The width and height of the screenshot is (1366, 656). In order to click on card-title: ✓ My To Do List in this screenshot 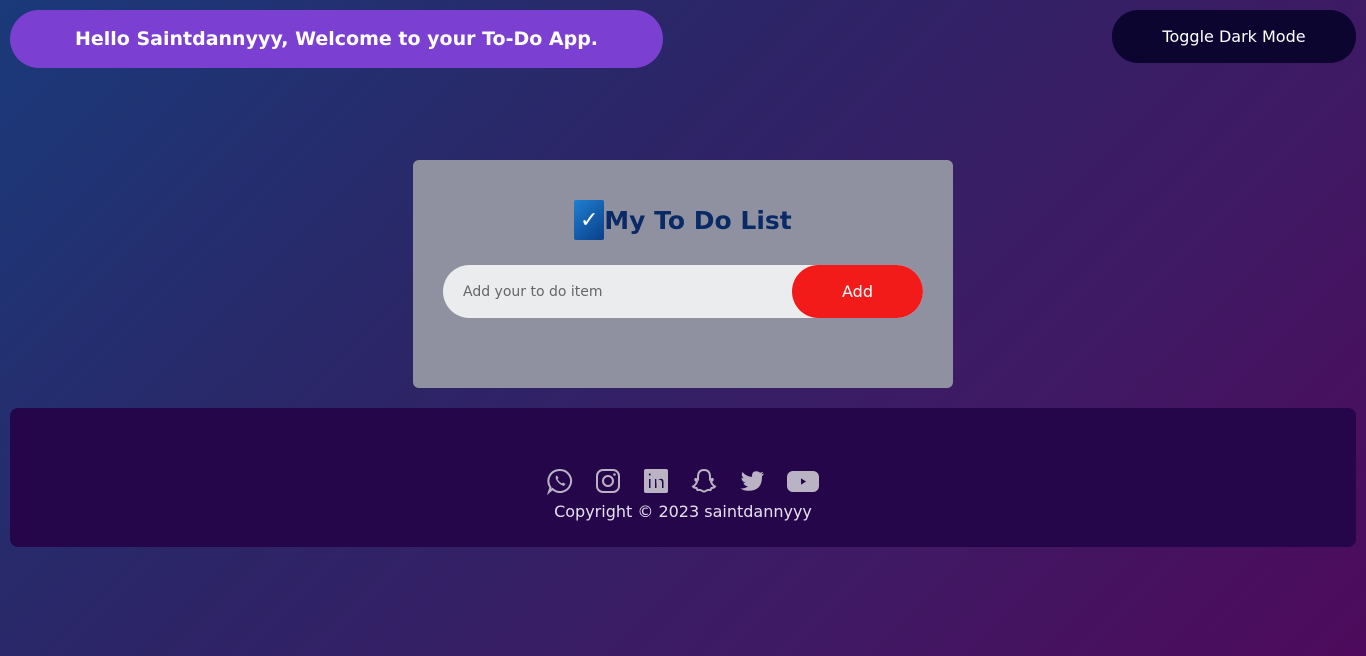, I will do `click(683, 220)`.